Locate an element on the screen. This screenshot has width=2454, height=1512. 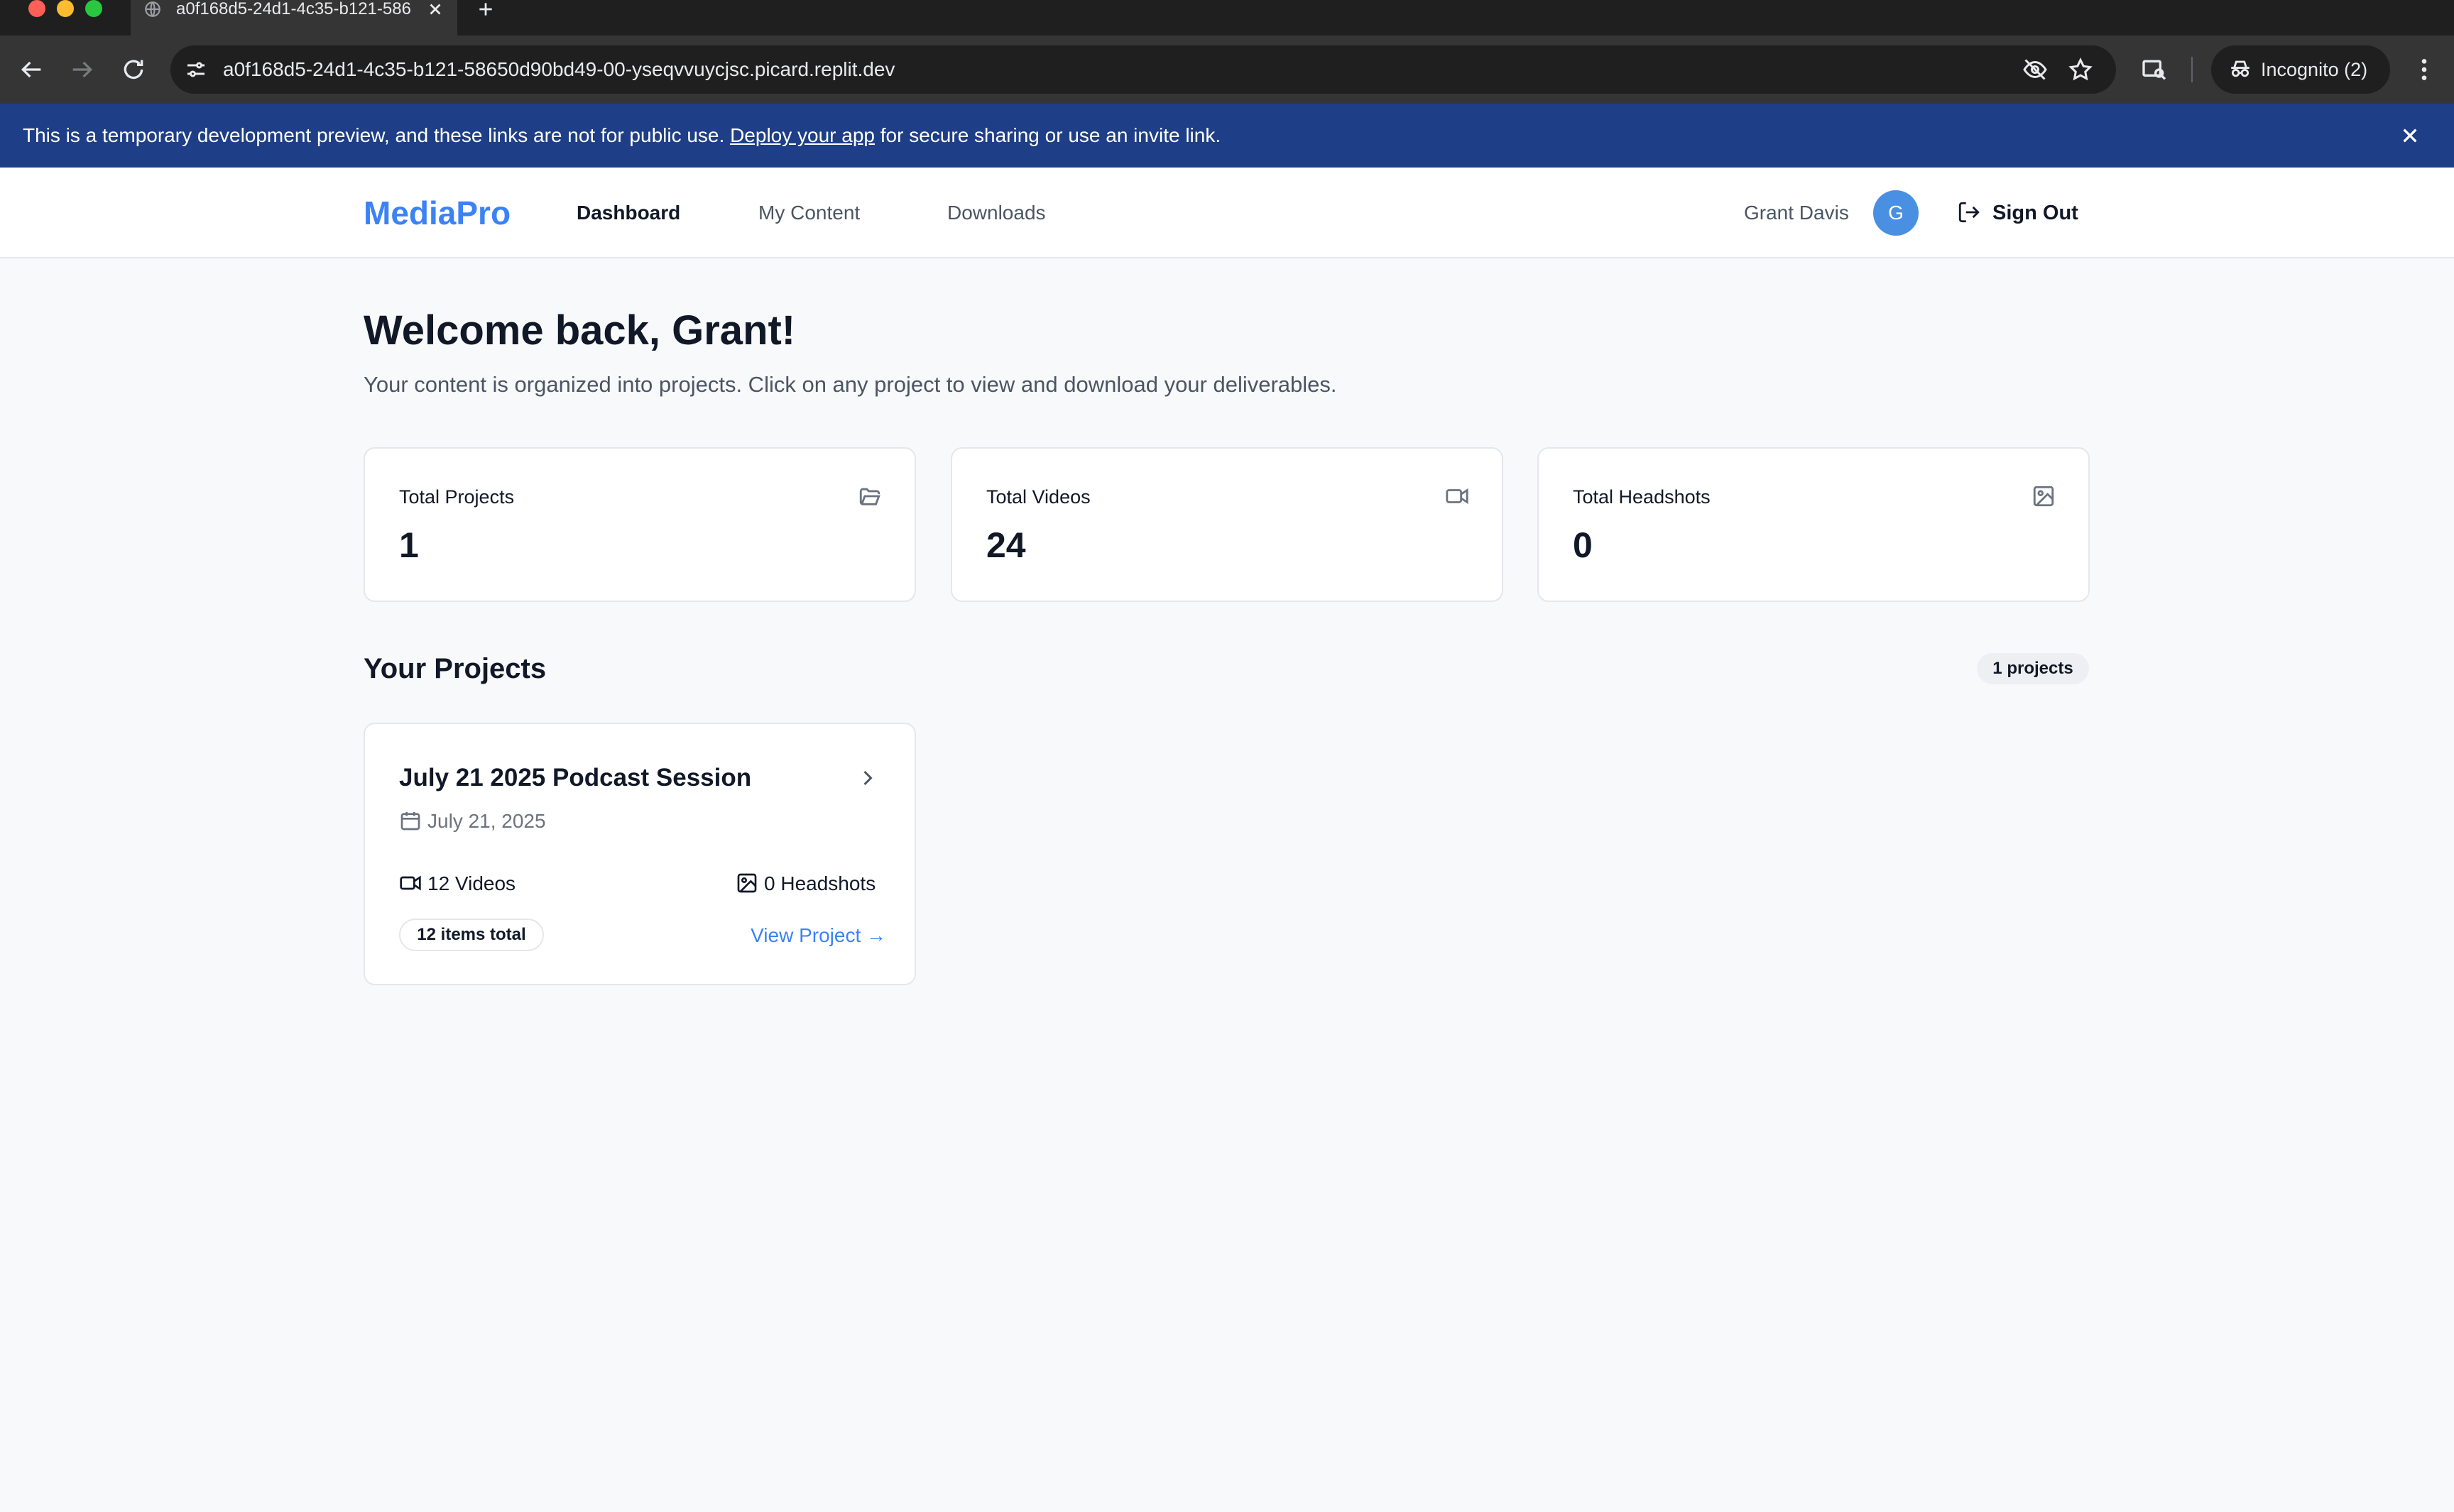
sign-out-label: Sign Out is located at coordinates (2035, 213).